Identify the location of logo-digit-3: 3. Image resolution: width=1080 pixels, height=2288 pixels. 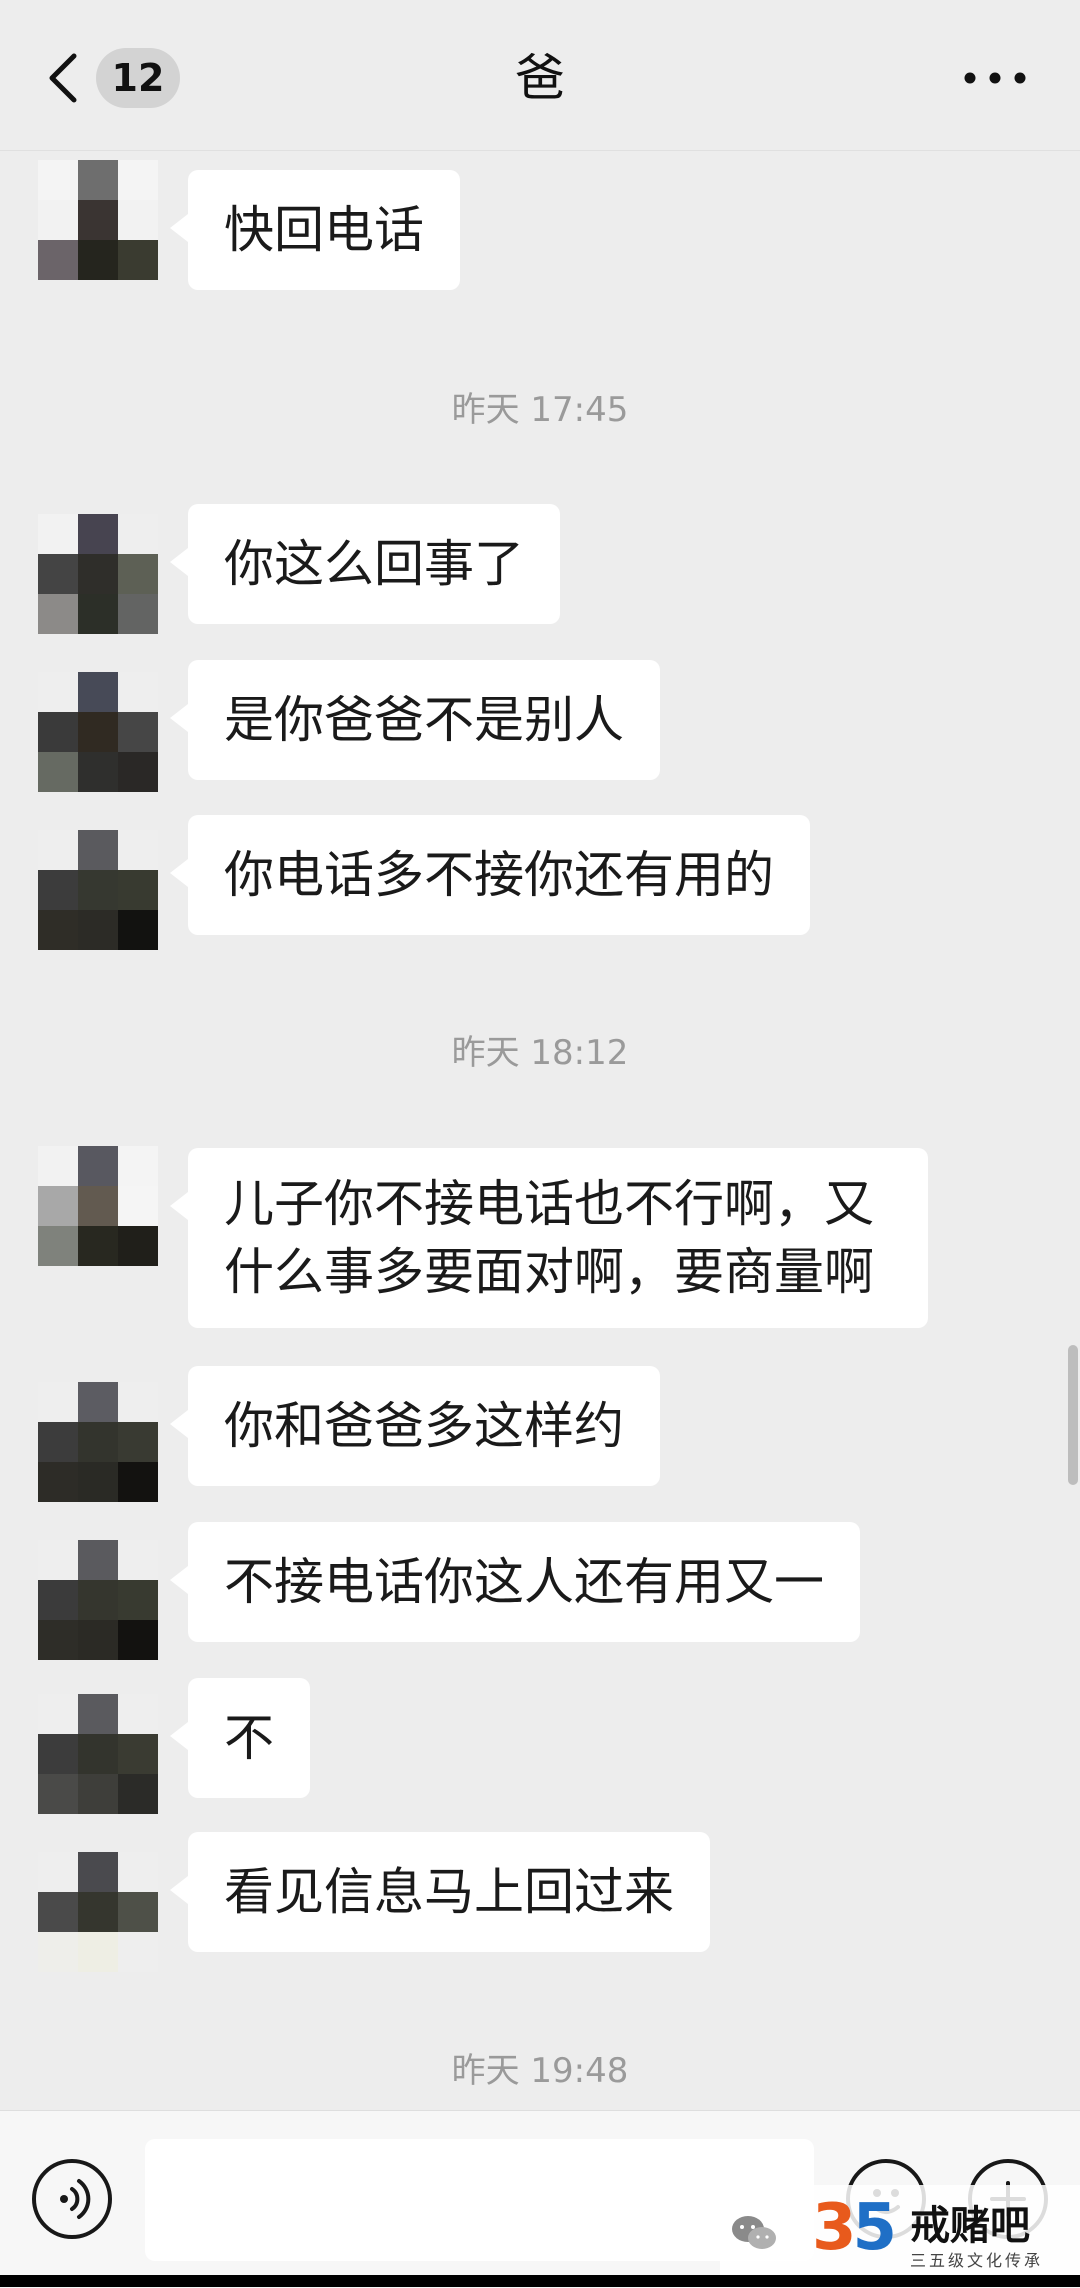
(834, 2228).